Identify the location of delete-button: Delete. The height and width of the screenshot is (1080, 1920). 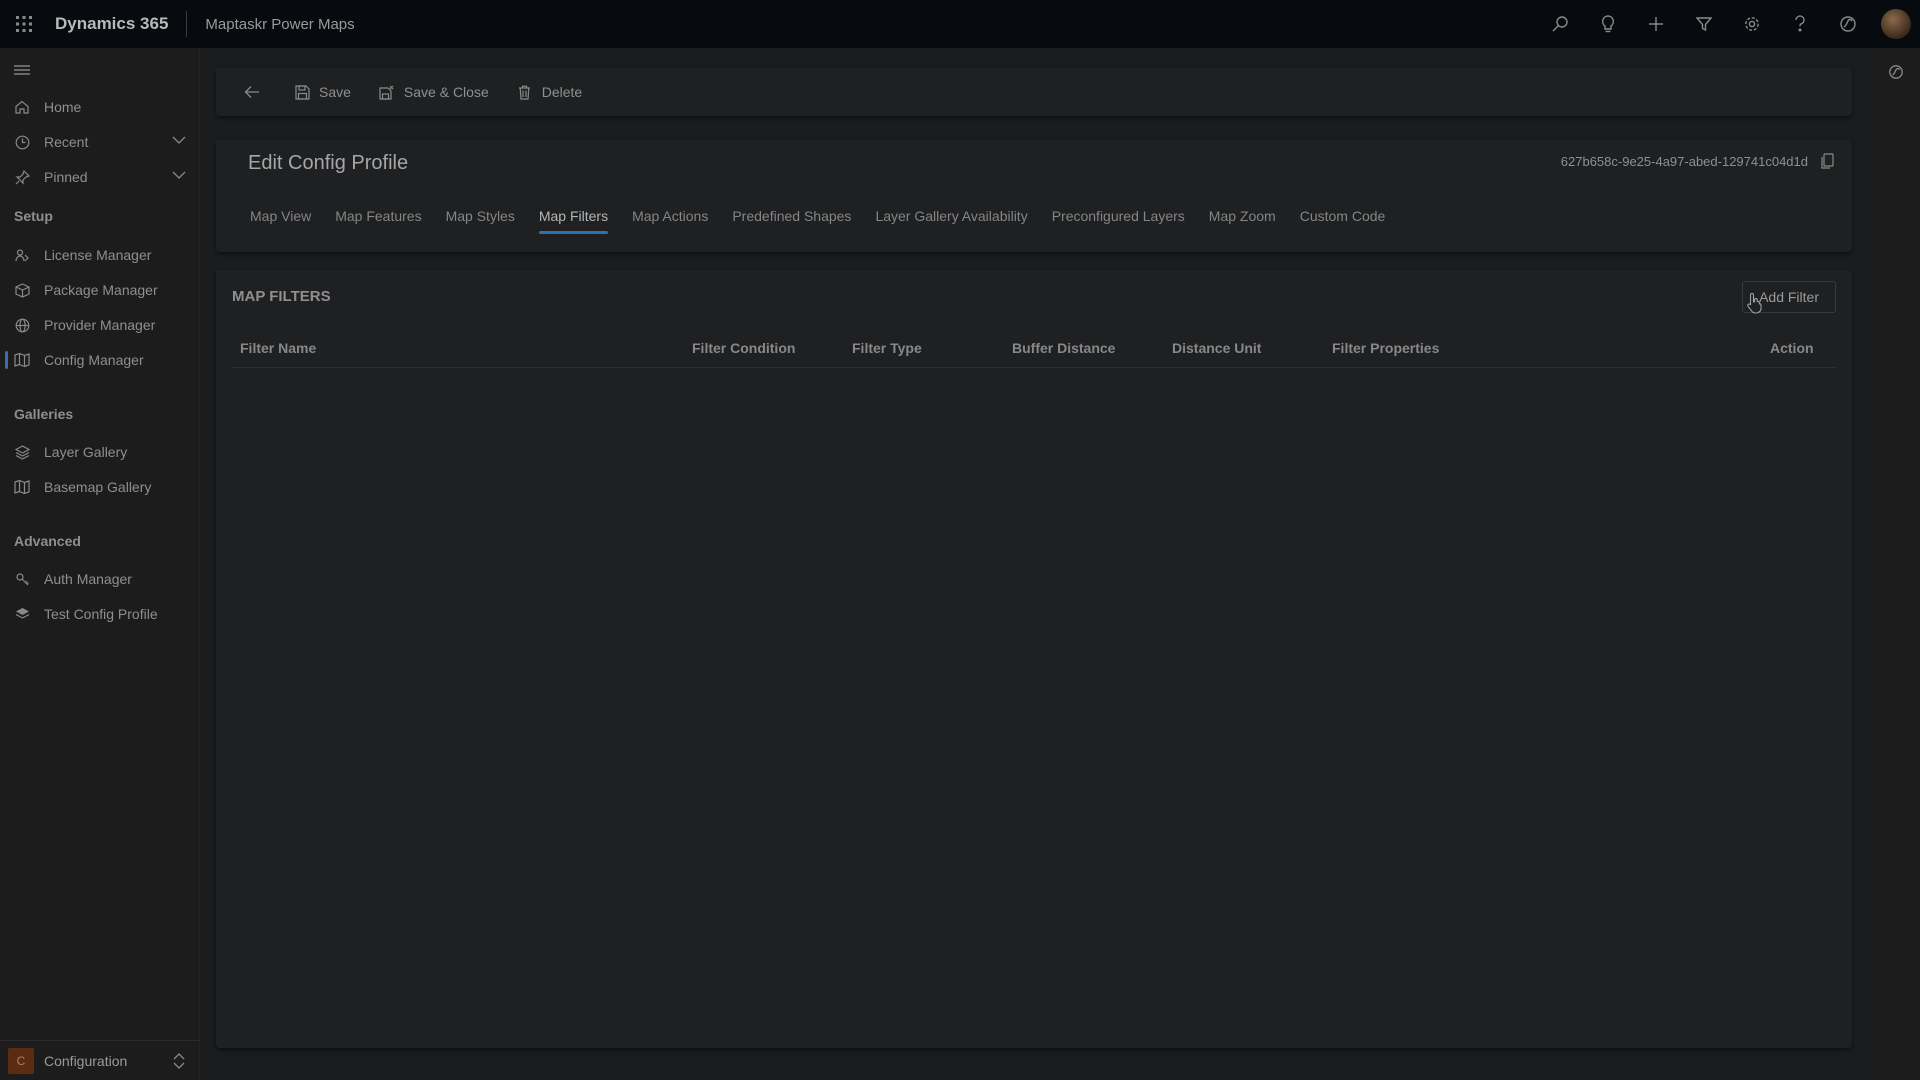
(549, 92).